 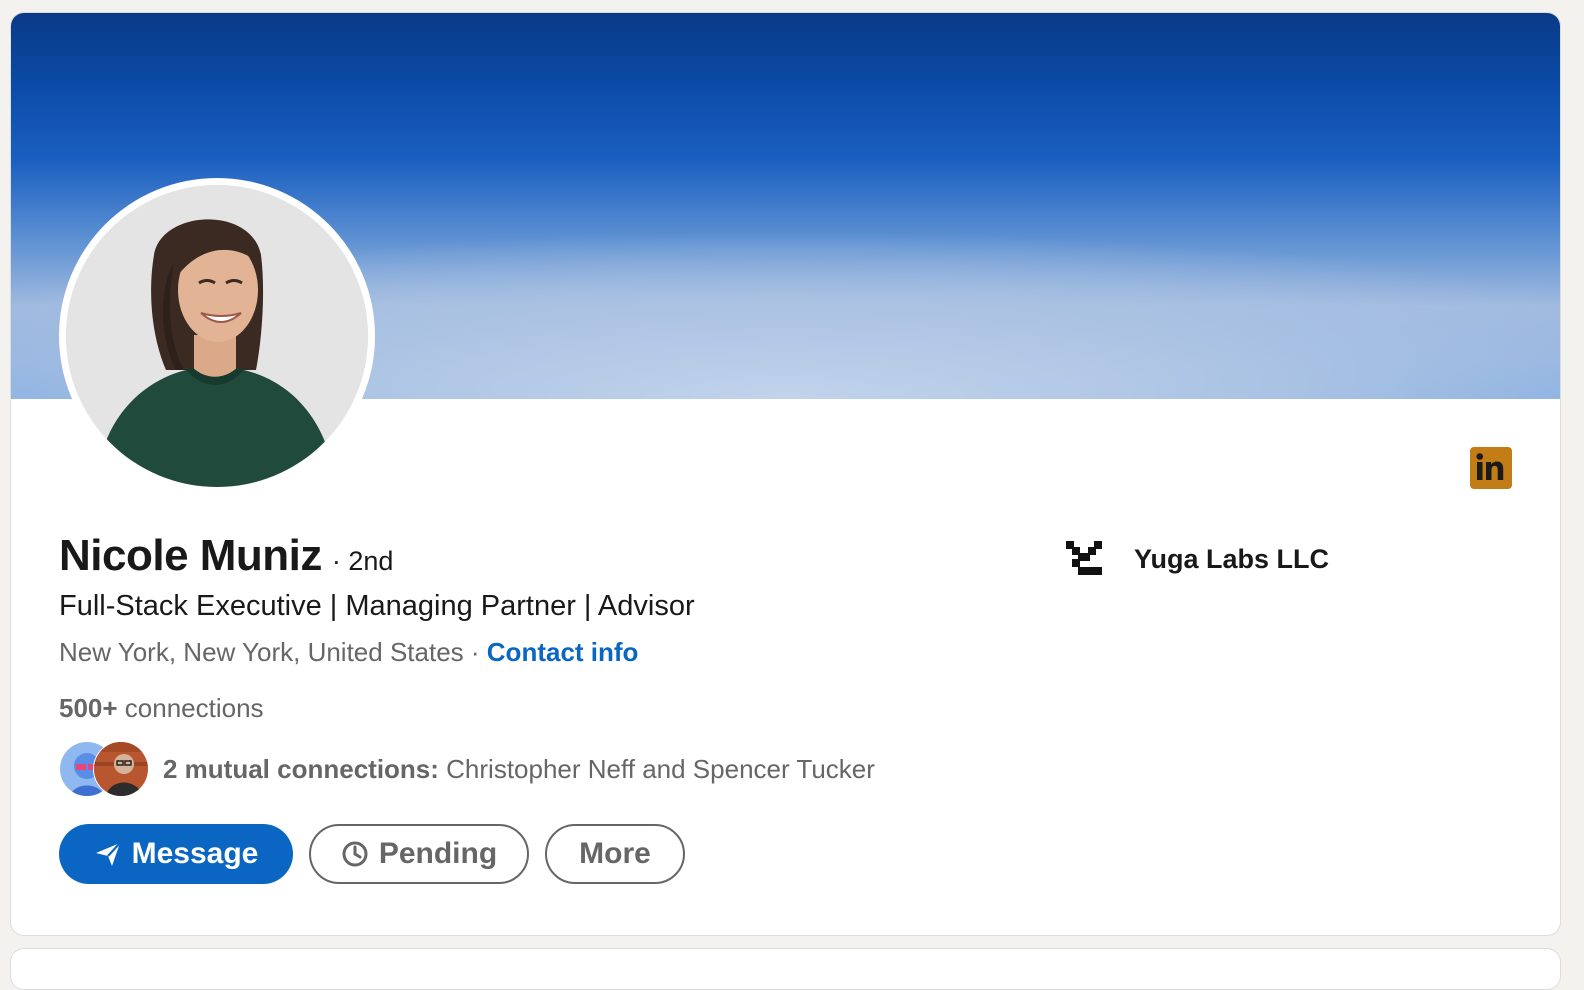 What do you see at coordinates (190, 555) in the screenshot?
I see `profile-name: Nicole Muniz` at bounding box center [190, 555].